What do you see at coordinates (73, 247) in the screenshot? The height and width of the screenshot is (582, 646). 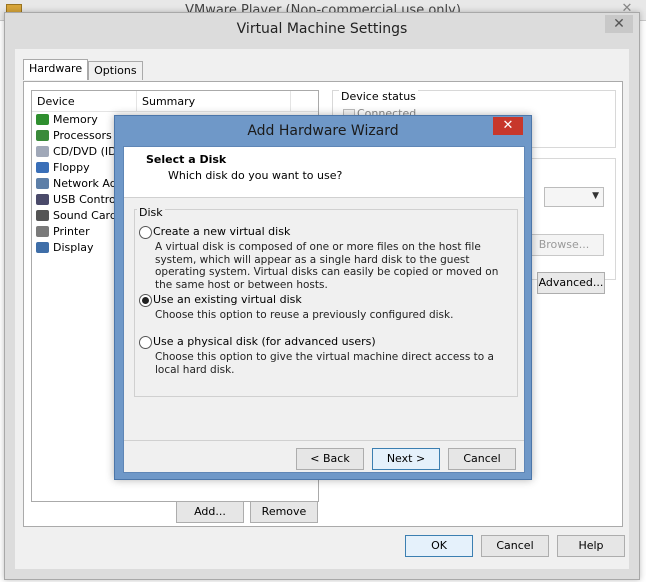 I see `device-name: Display` at bounding box center [73, 247].